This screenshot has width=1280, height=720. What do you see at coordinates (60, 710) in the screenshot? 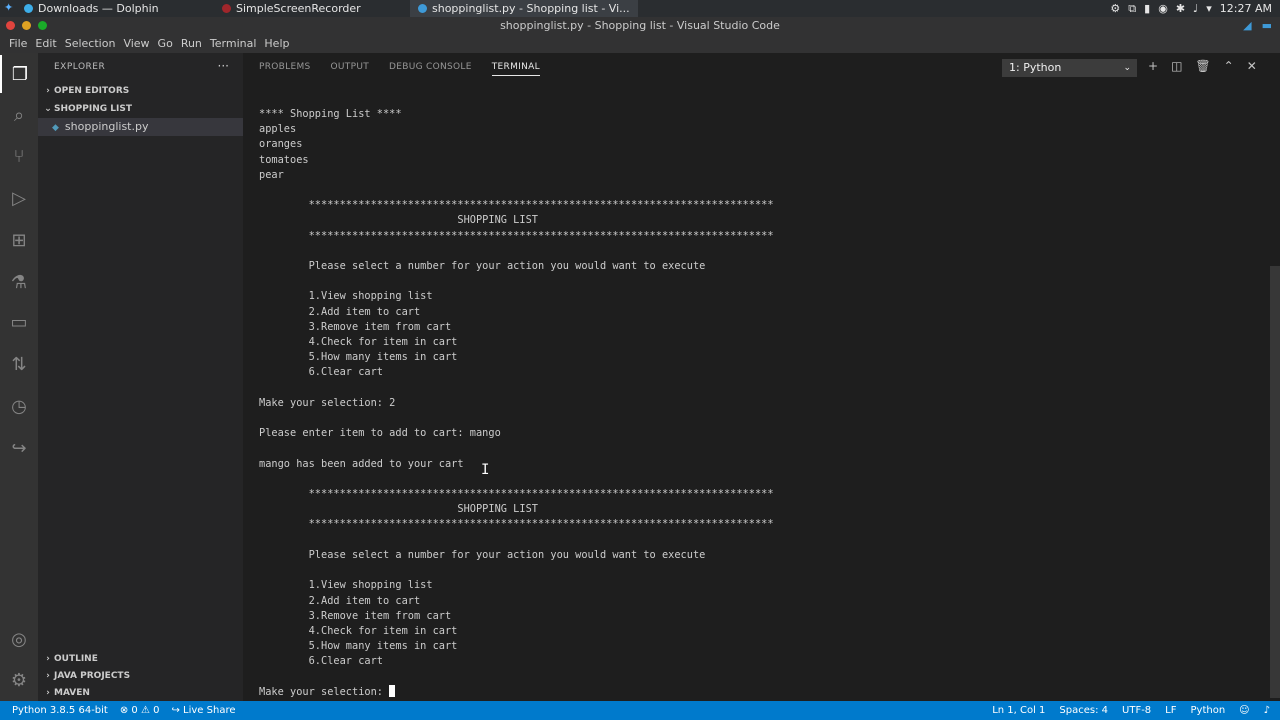
I see `python-interpreter: Python 3.8.5 64-bit` at bounding box center [60, 710].